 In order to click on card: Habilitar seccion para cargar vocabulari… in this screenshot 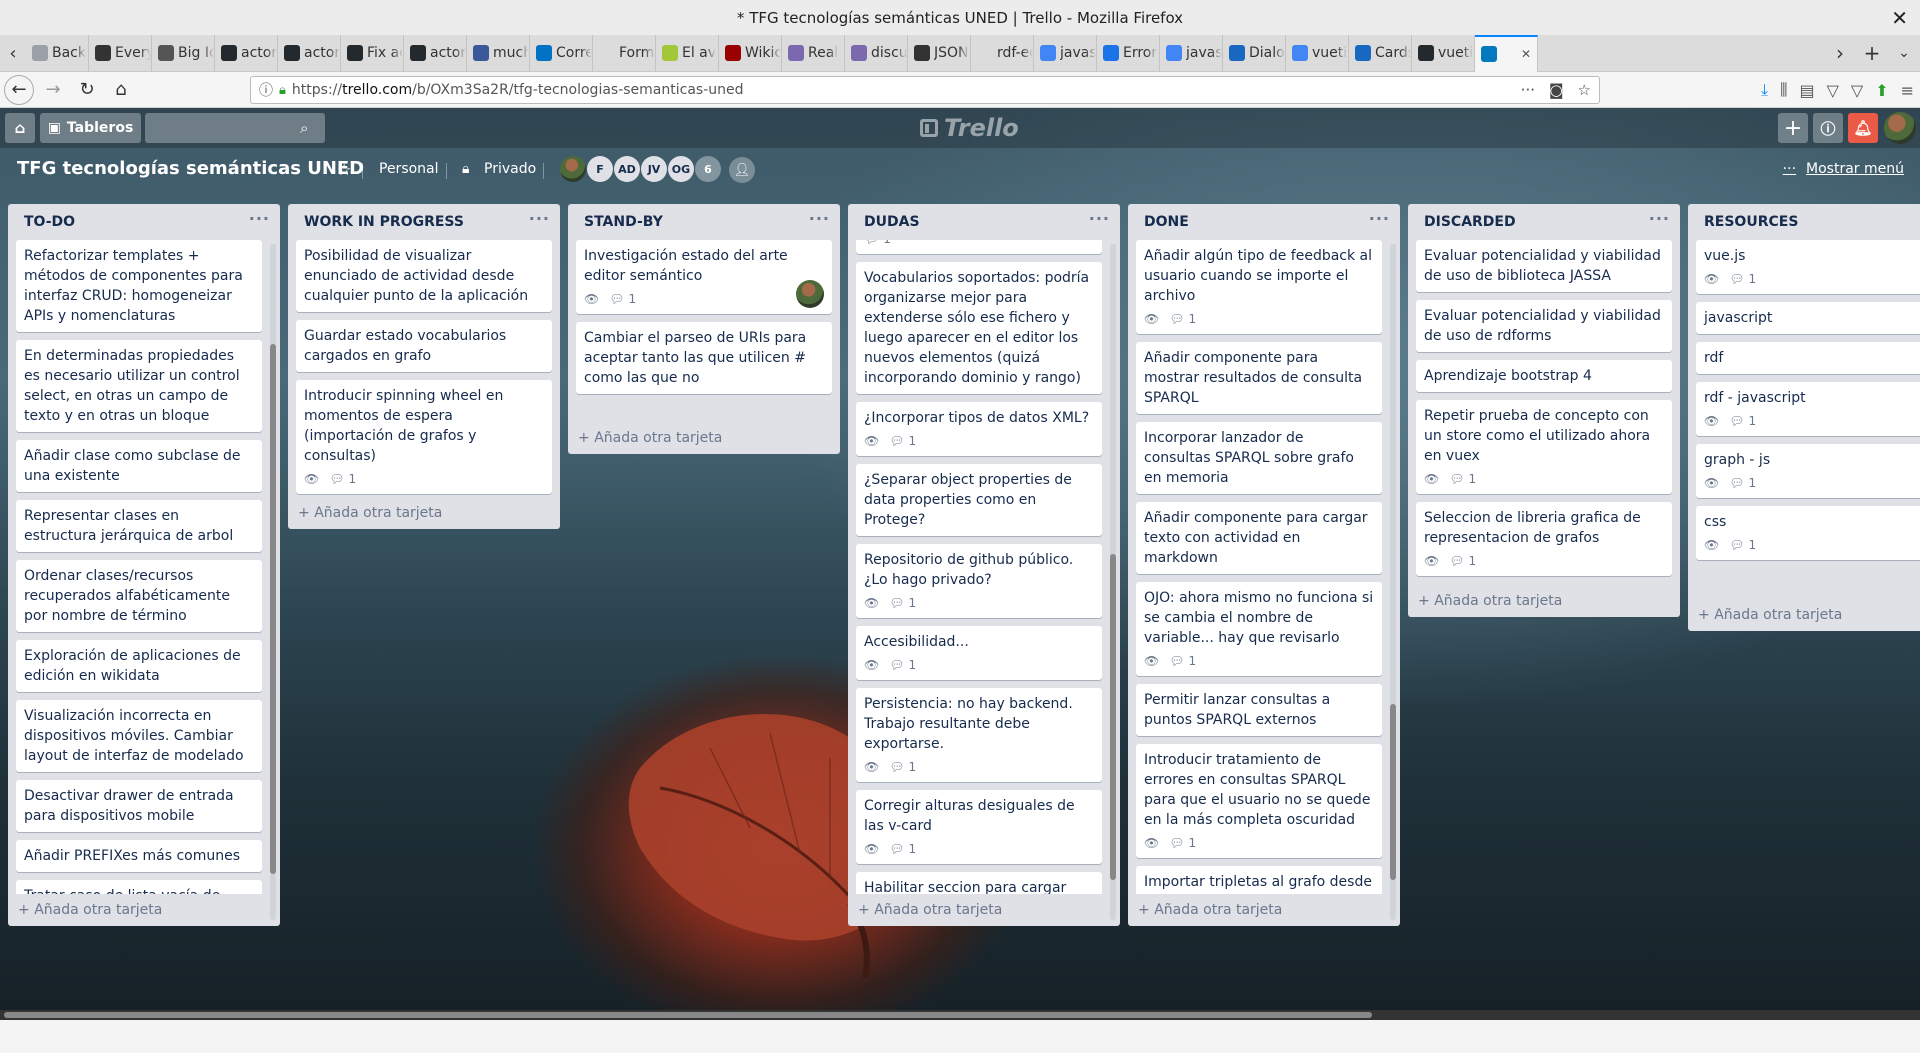, I will do `click(979, 883)`.